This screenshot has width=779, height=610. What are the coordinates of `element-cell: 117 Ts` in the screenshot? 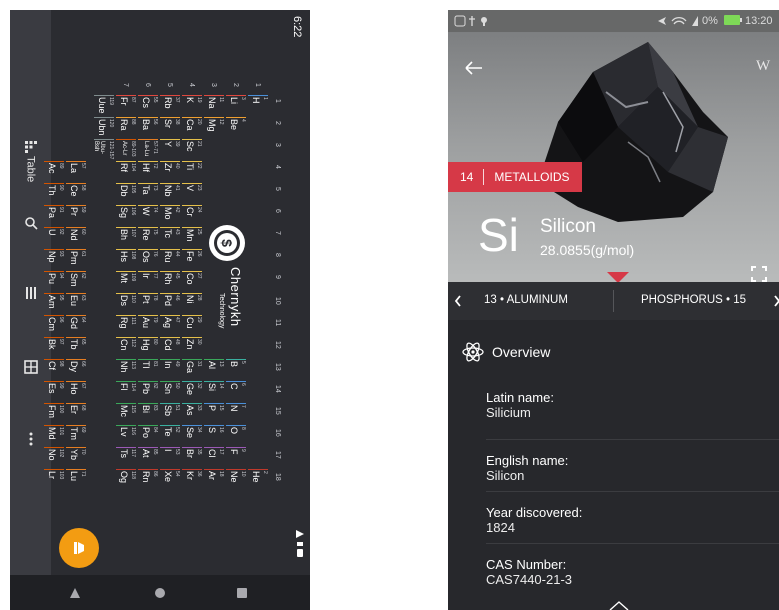 It's located at (126, 458).